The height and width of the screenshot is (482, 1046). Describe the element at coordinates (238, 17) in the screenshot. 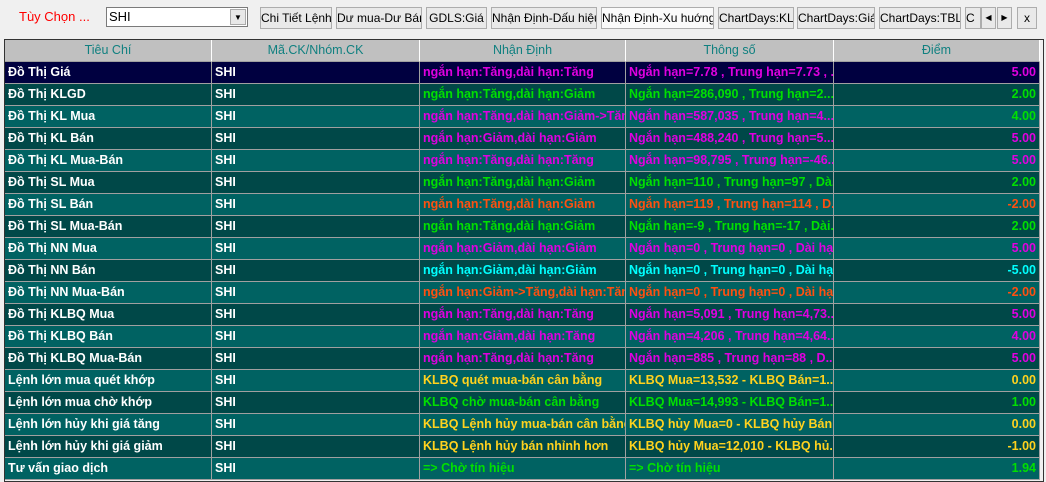

I see `chevron-down-icon: ▼` at that location.